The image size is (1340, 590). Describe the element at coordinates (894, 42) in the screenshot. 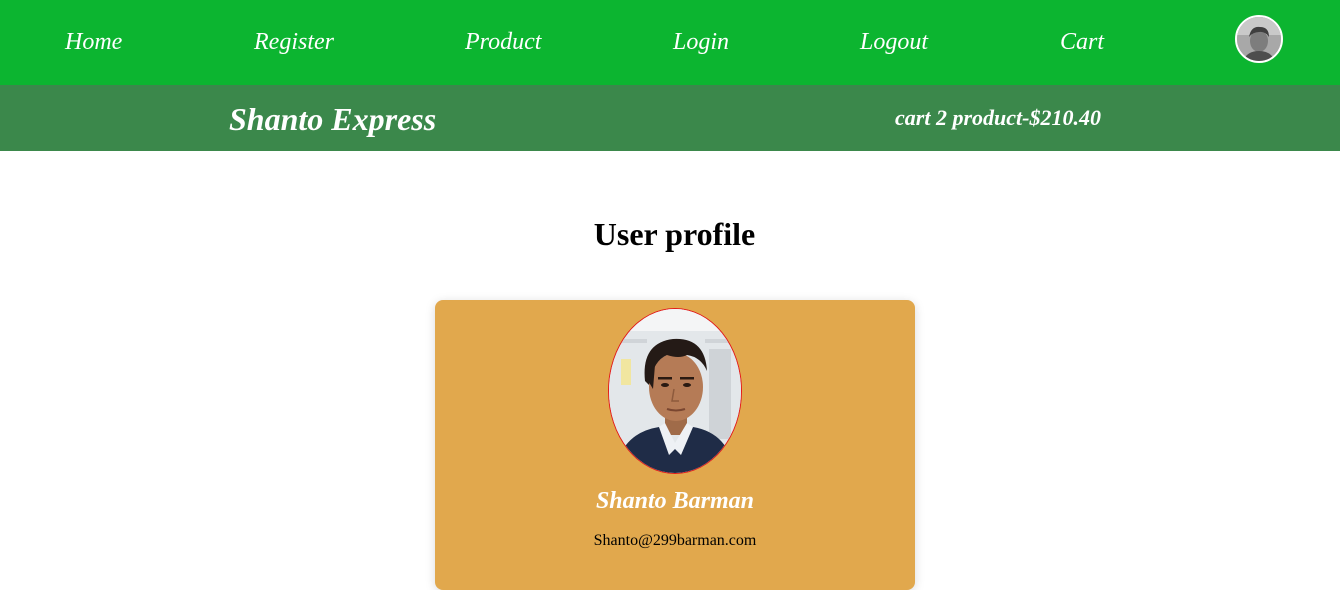

I see `nav-logout-link: Logout` at that location.